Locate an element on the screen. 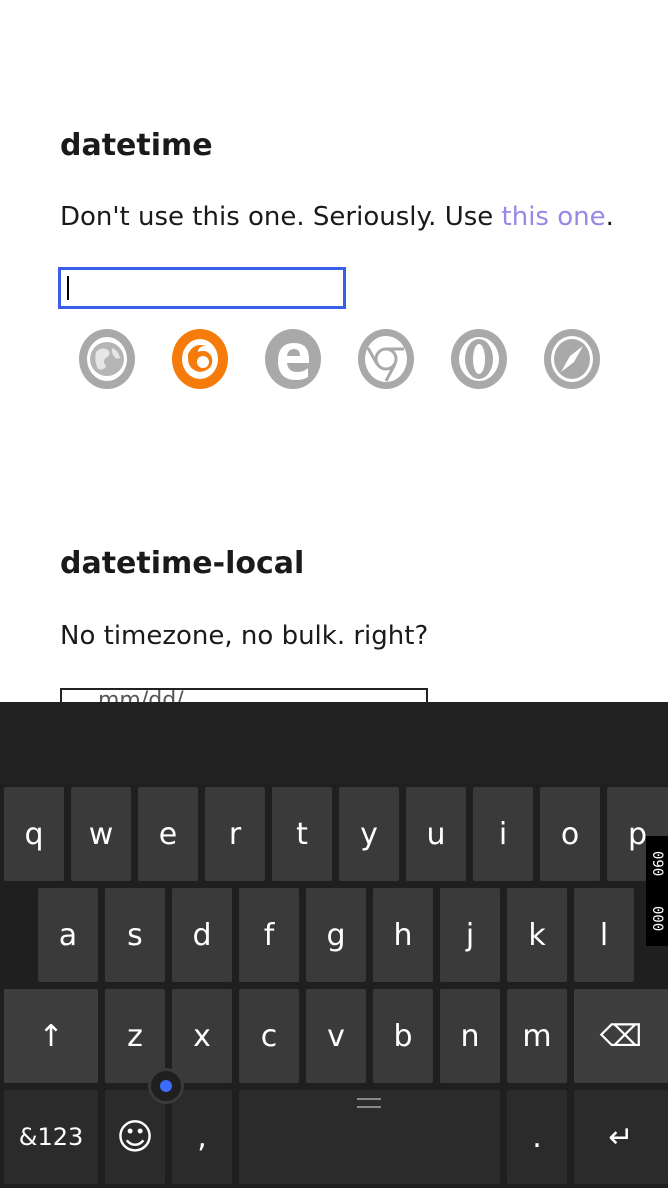  key-d: d is located at coordinates (202, 935).